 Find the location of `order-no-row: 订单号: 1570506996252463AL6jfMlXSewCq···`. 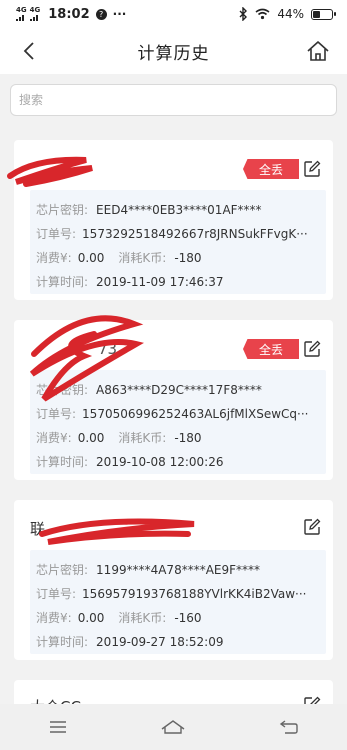

order-no-row: 订单号: 1570506996252463AL6jfMlXSewCq··· is located at coordinates (181, 414).